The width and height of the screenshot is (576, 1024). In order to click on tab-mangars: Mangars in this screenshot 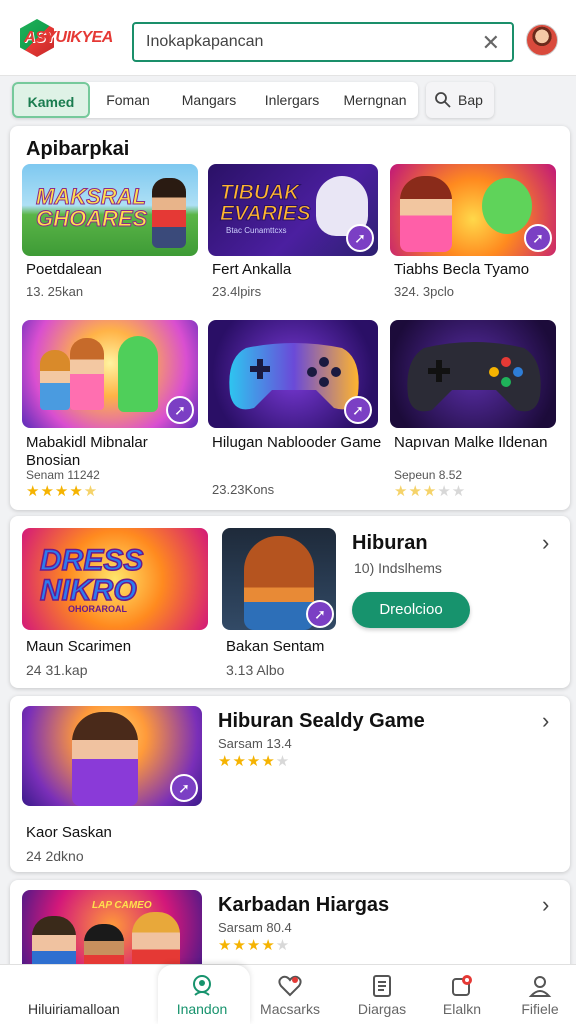, I will do `click(209, 100)`.